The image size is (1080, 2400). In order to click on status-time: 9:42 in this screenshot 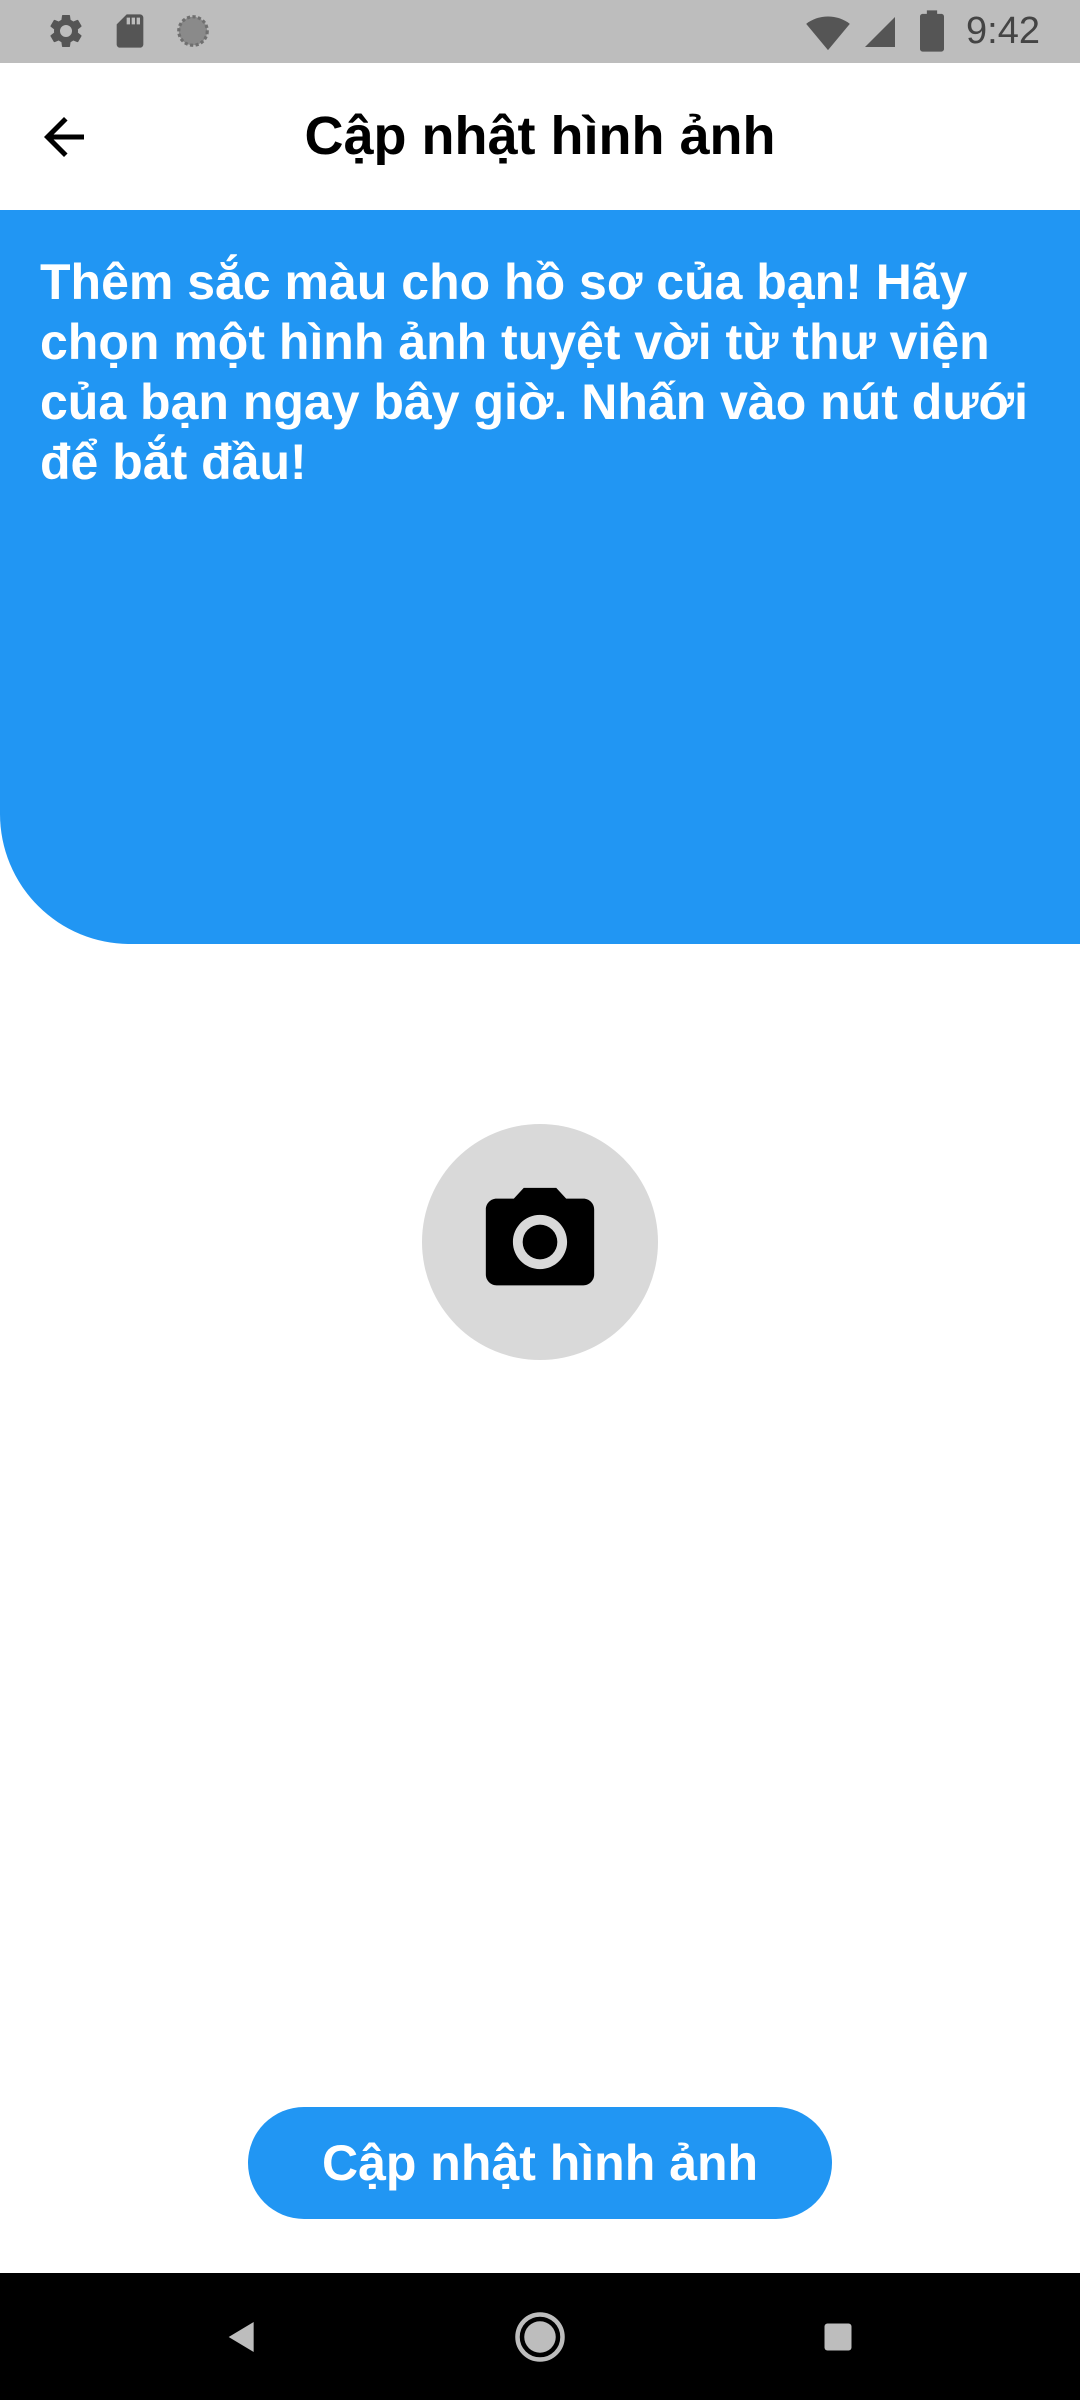, I will do `click(1003, 31)`.